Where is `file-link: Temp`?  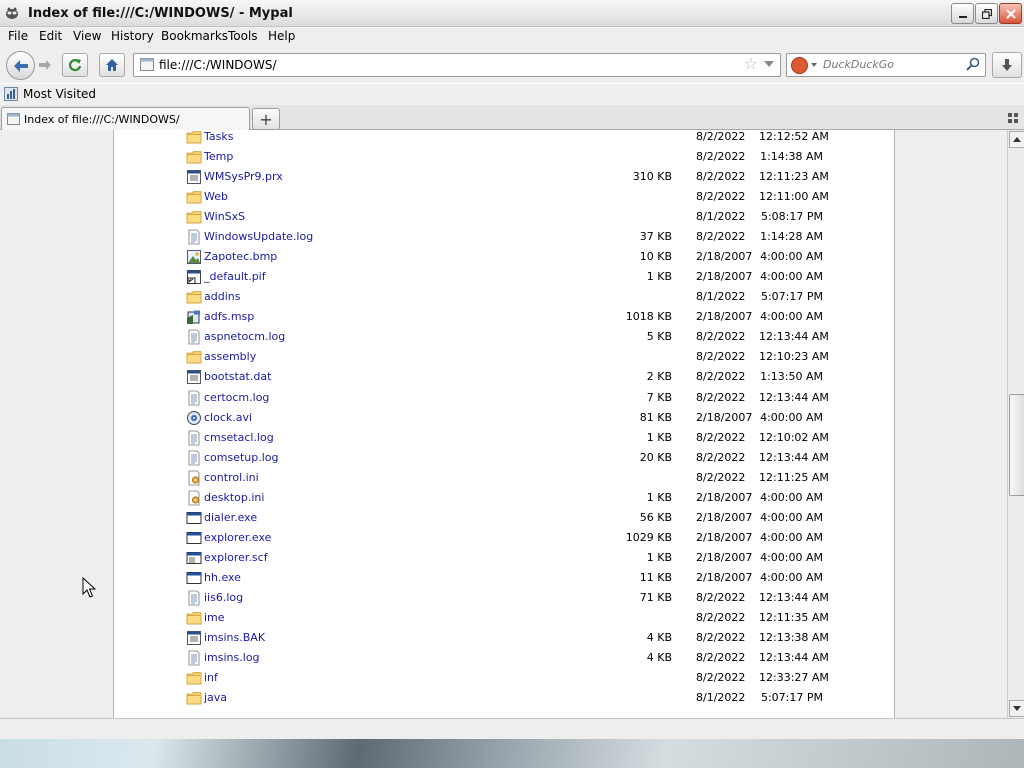 file-link: Temp is located at coordinates (218, 156).